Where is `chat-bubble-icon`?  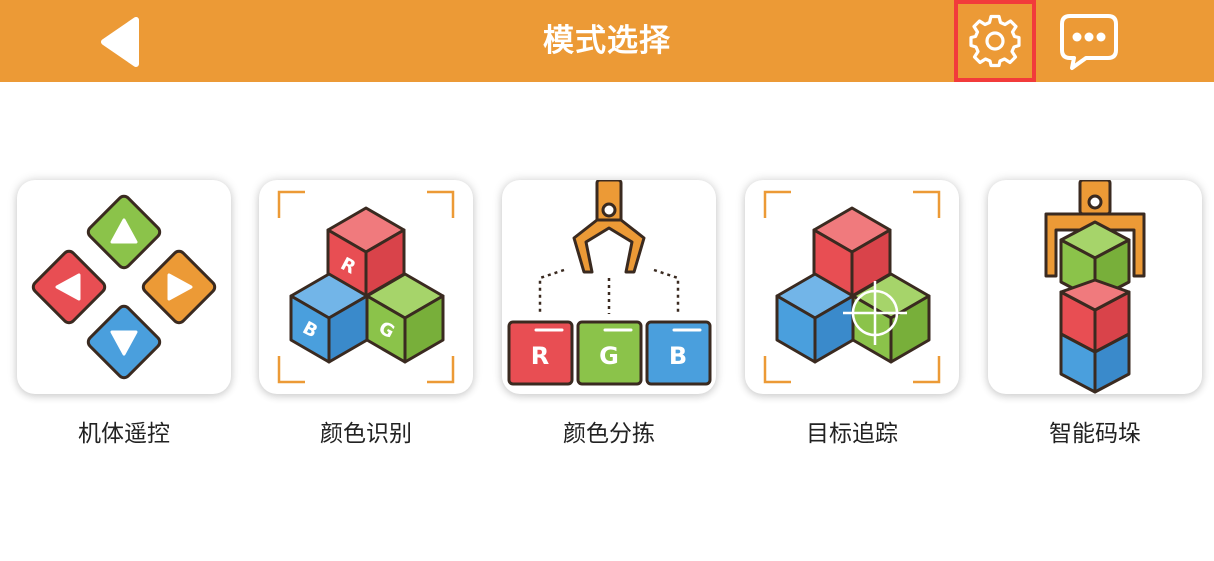
chat-bubble-icon is located at coordinates (1089, 42).